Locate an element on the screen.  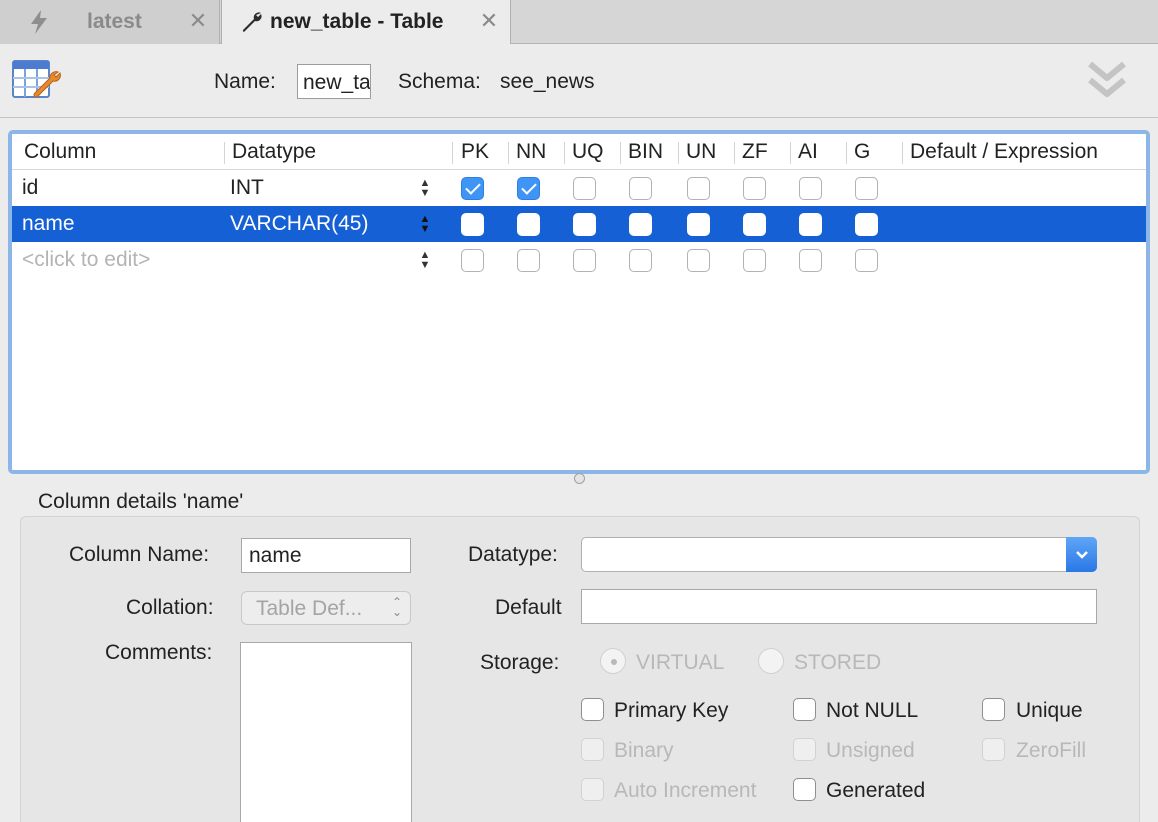
click-to-edit-placeholder: <click to edit> is located at coordinates (86, 260).